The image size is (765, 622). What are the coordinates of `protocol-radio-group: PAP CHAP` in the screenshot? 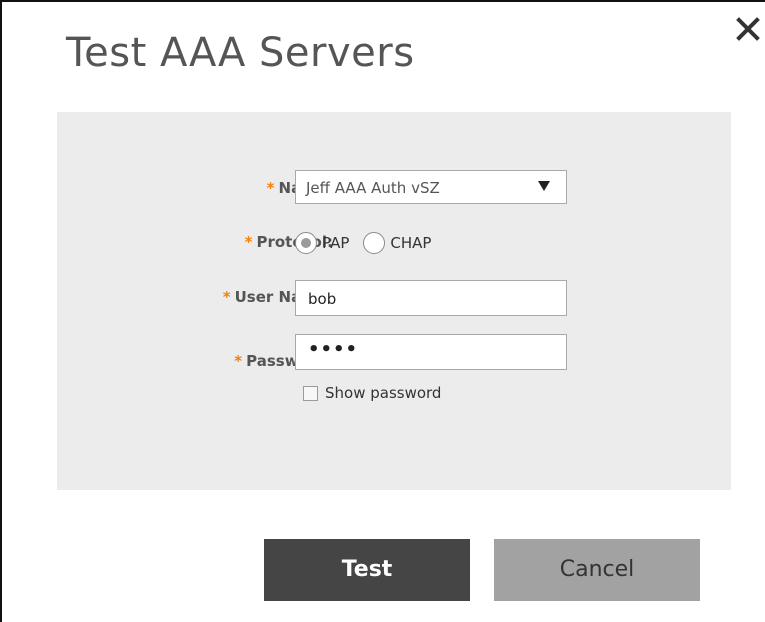 It's located at (370, 243).